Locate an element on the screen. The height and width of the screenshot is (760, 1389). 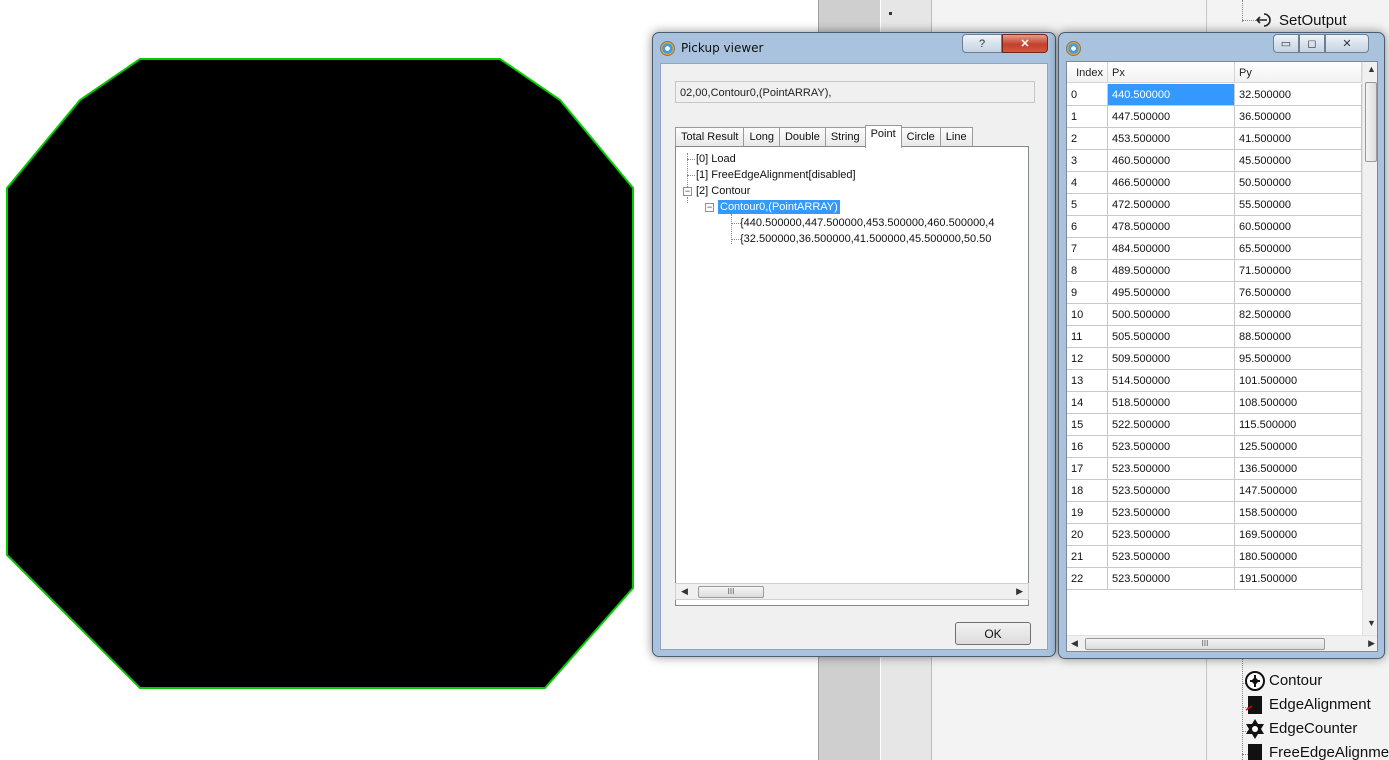
table-row: 13 514.500000 101.500000 is located at coordinates (1214, 381).